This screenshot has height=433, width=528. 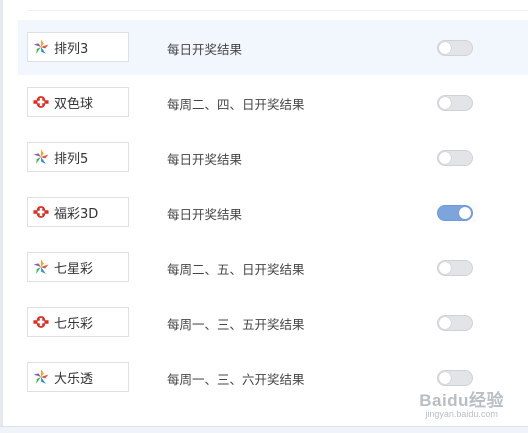 I want to click on lottery-name: 排列3, so click(x=71, y=49).